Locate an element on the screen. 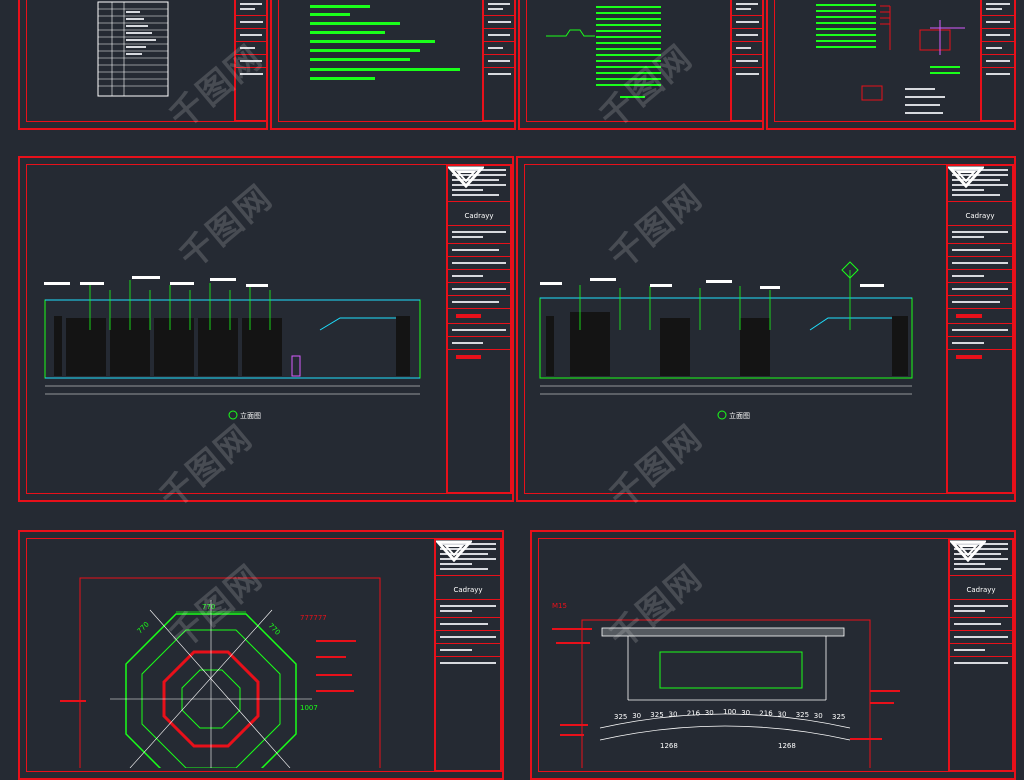 This screenshot has width=1024, height=780. plan-tag-right: 777777 is located at coordinates (313, 618).